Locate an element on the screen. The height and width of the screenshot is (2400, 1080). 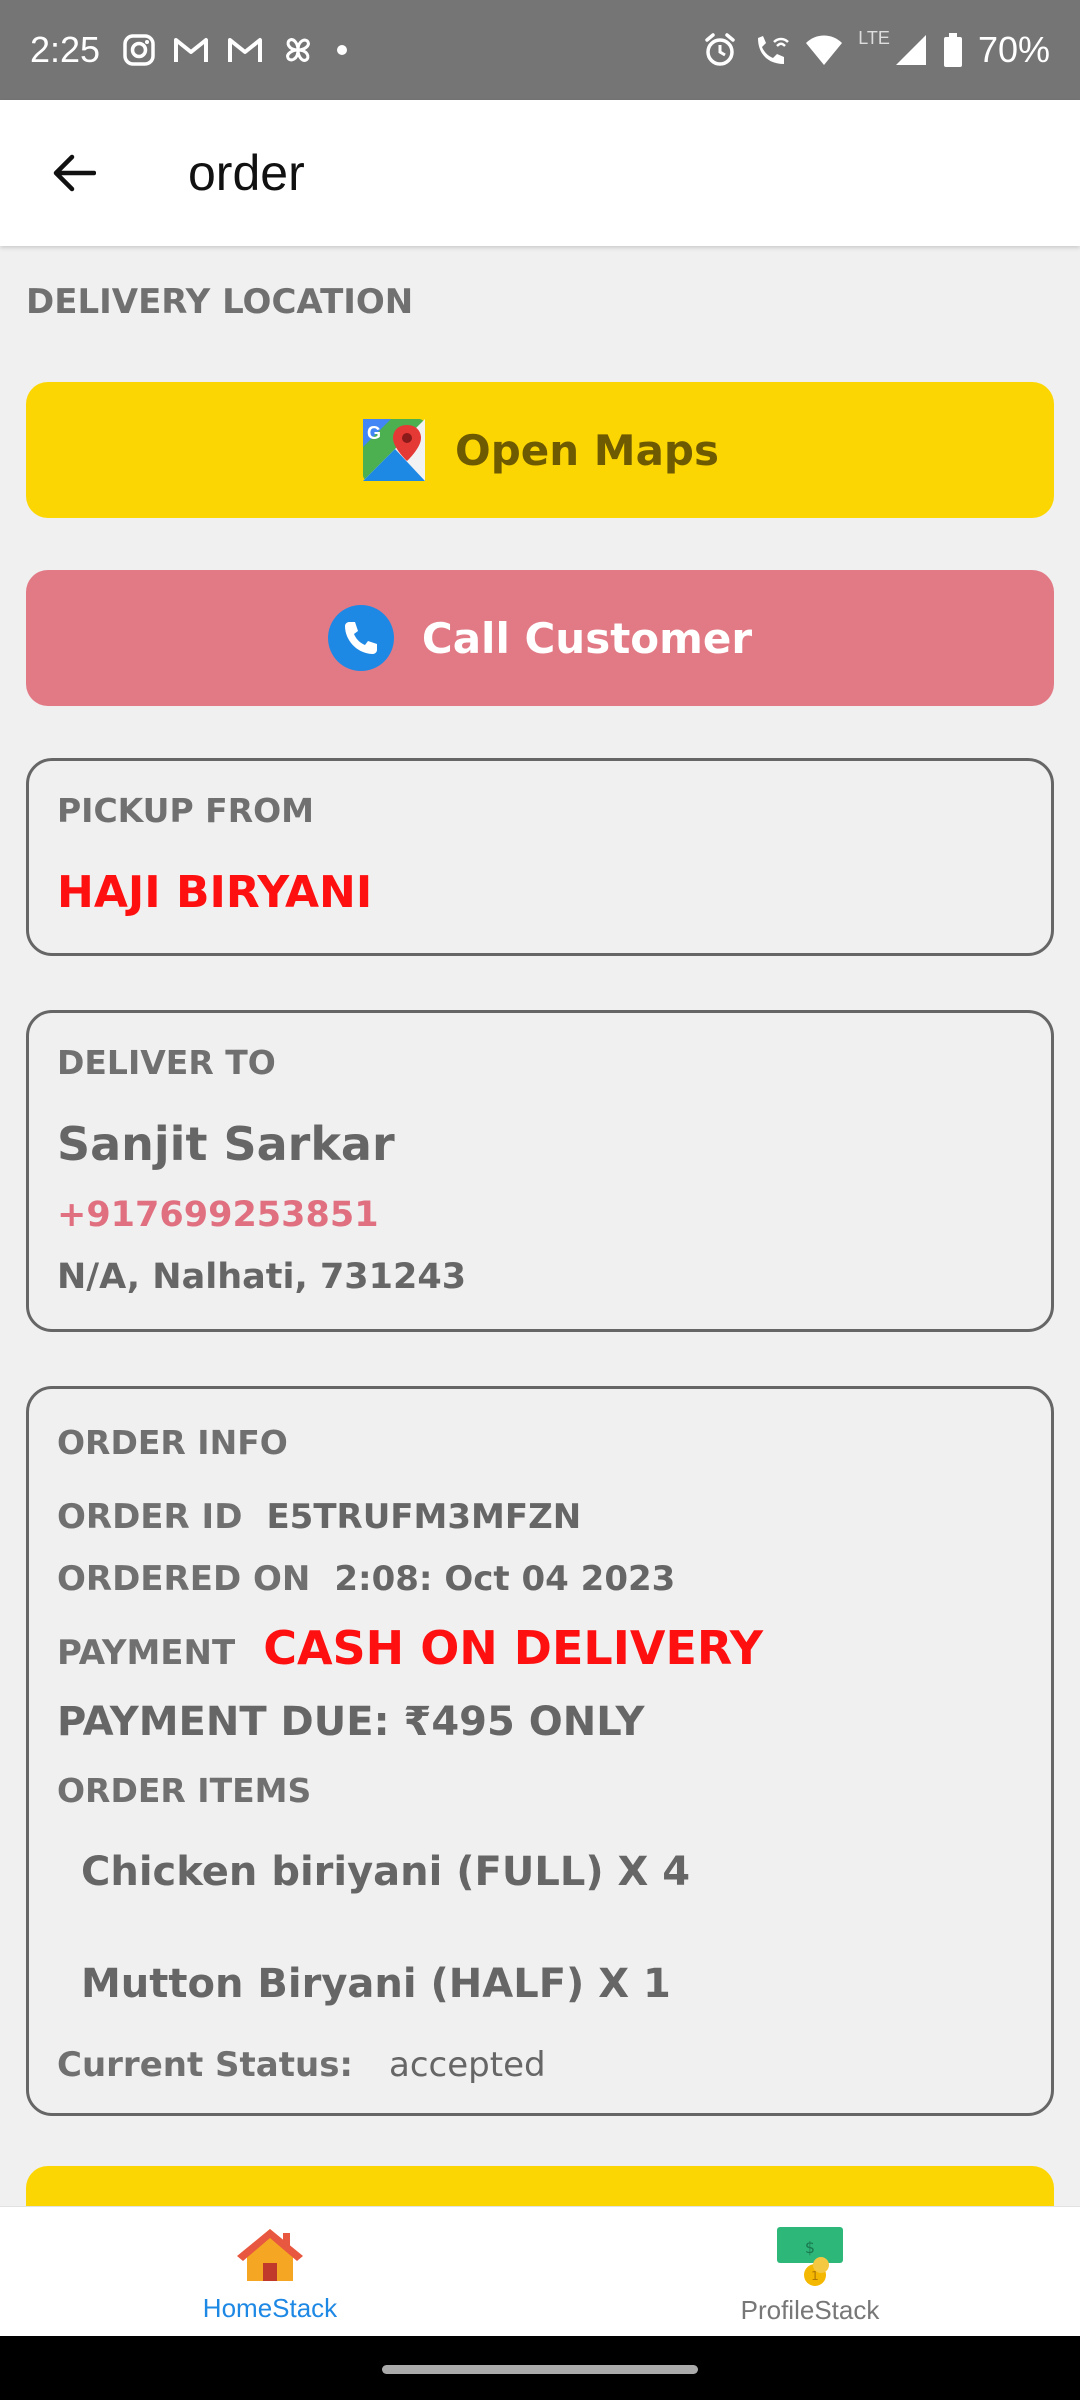
order-items-label: ORDER ITEMS is located at coordinates (184, 1790).